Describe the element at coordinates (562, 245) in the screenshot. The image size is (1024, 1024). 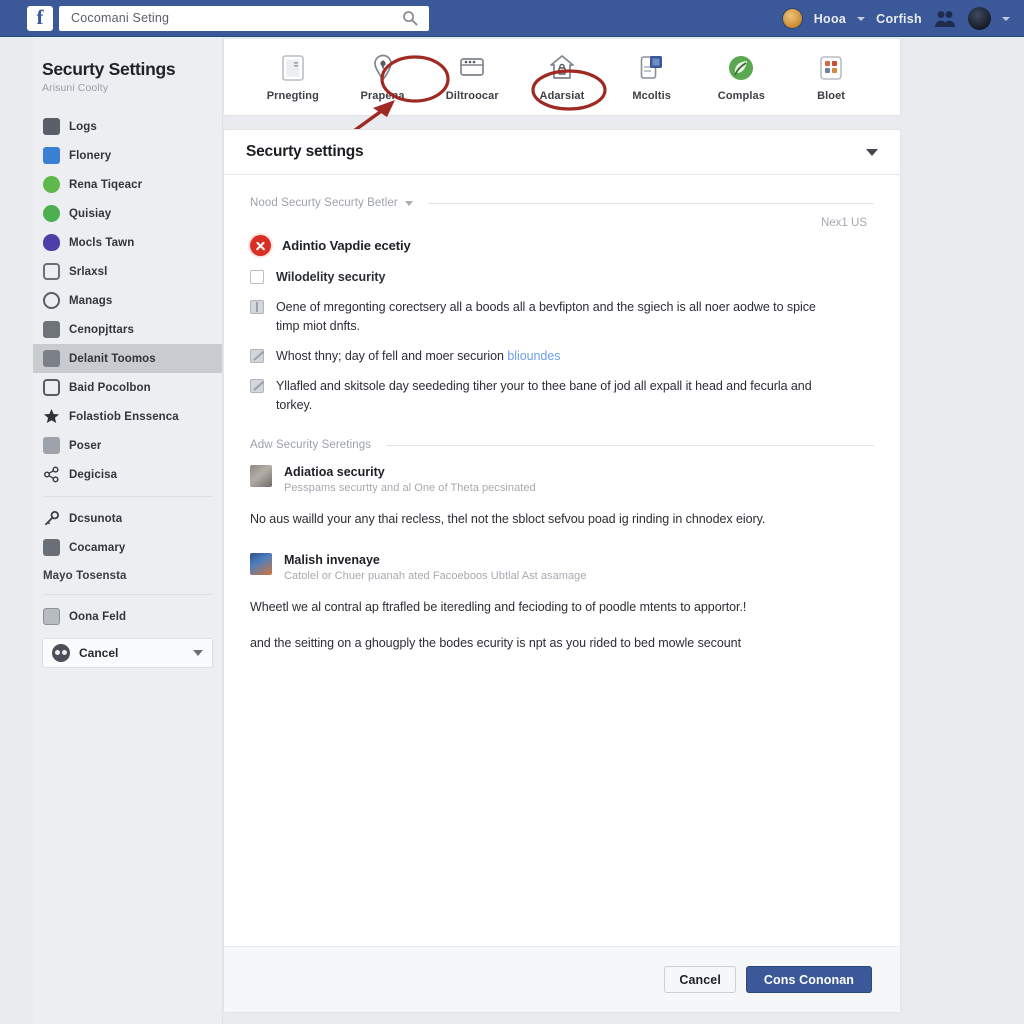
I see `alert-row: Adintio Vapdie ecetiy` at that location.